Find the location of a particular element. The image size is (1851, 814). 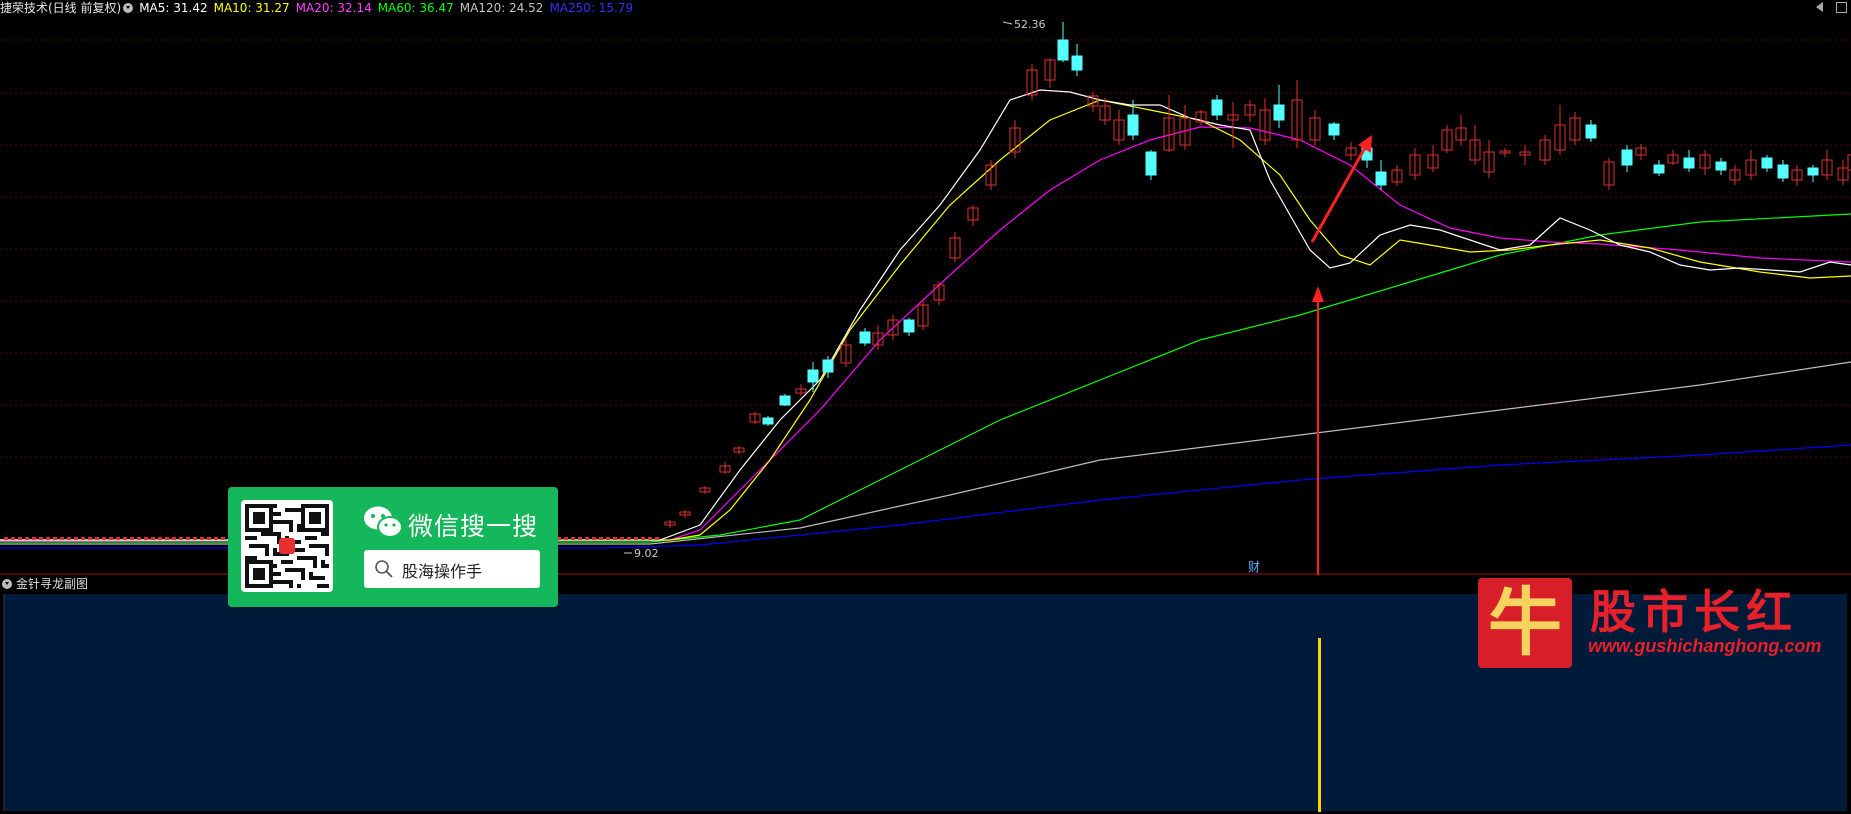

maximize-icon is located at coordinates (1841, 7).